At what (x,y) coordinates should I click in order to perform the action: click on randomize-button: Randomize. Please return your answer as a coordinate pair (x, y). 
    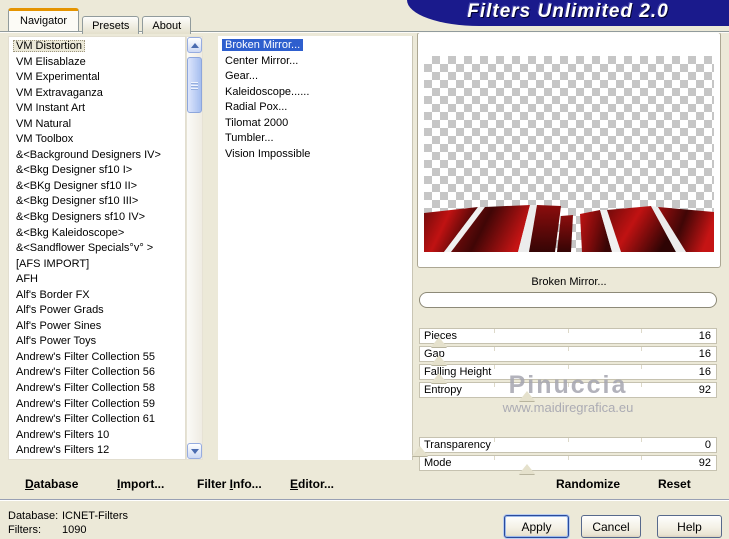
    Looking at the image, I should click on (588, 484).